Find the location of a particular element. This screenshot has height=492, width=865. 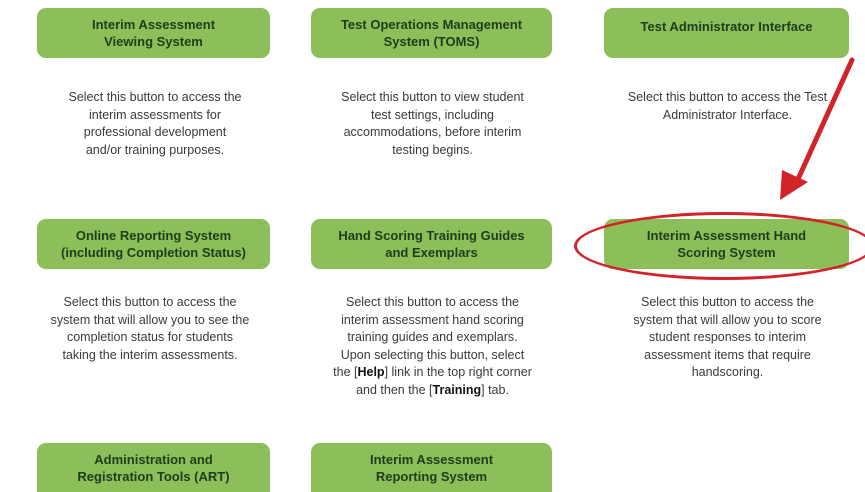

toms-button: Test Operations Management System (TOMS) is located at coordinates (431, 33).